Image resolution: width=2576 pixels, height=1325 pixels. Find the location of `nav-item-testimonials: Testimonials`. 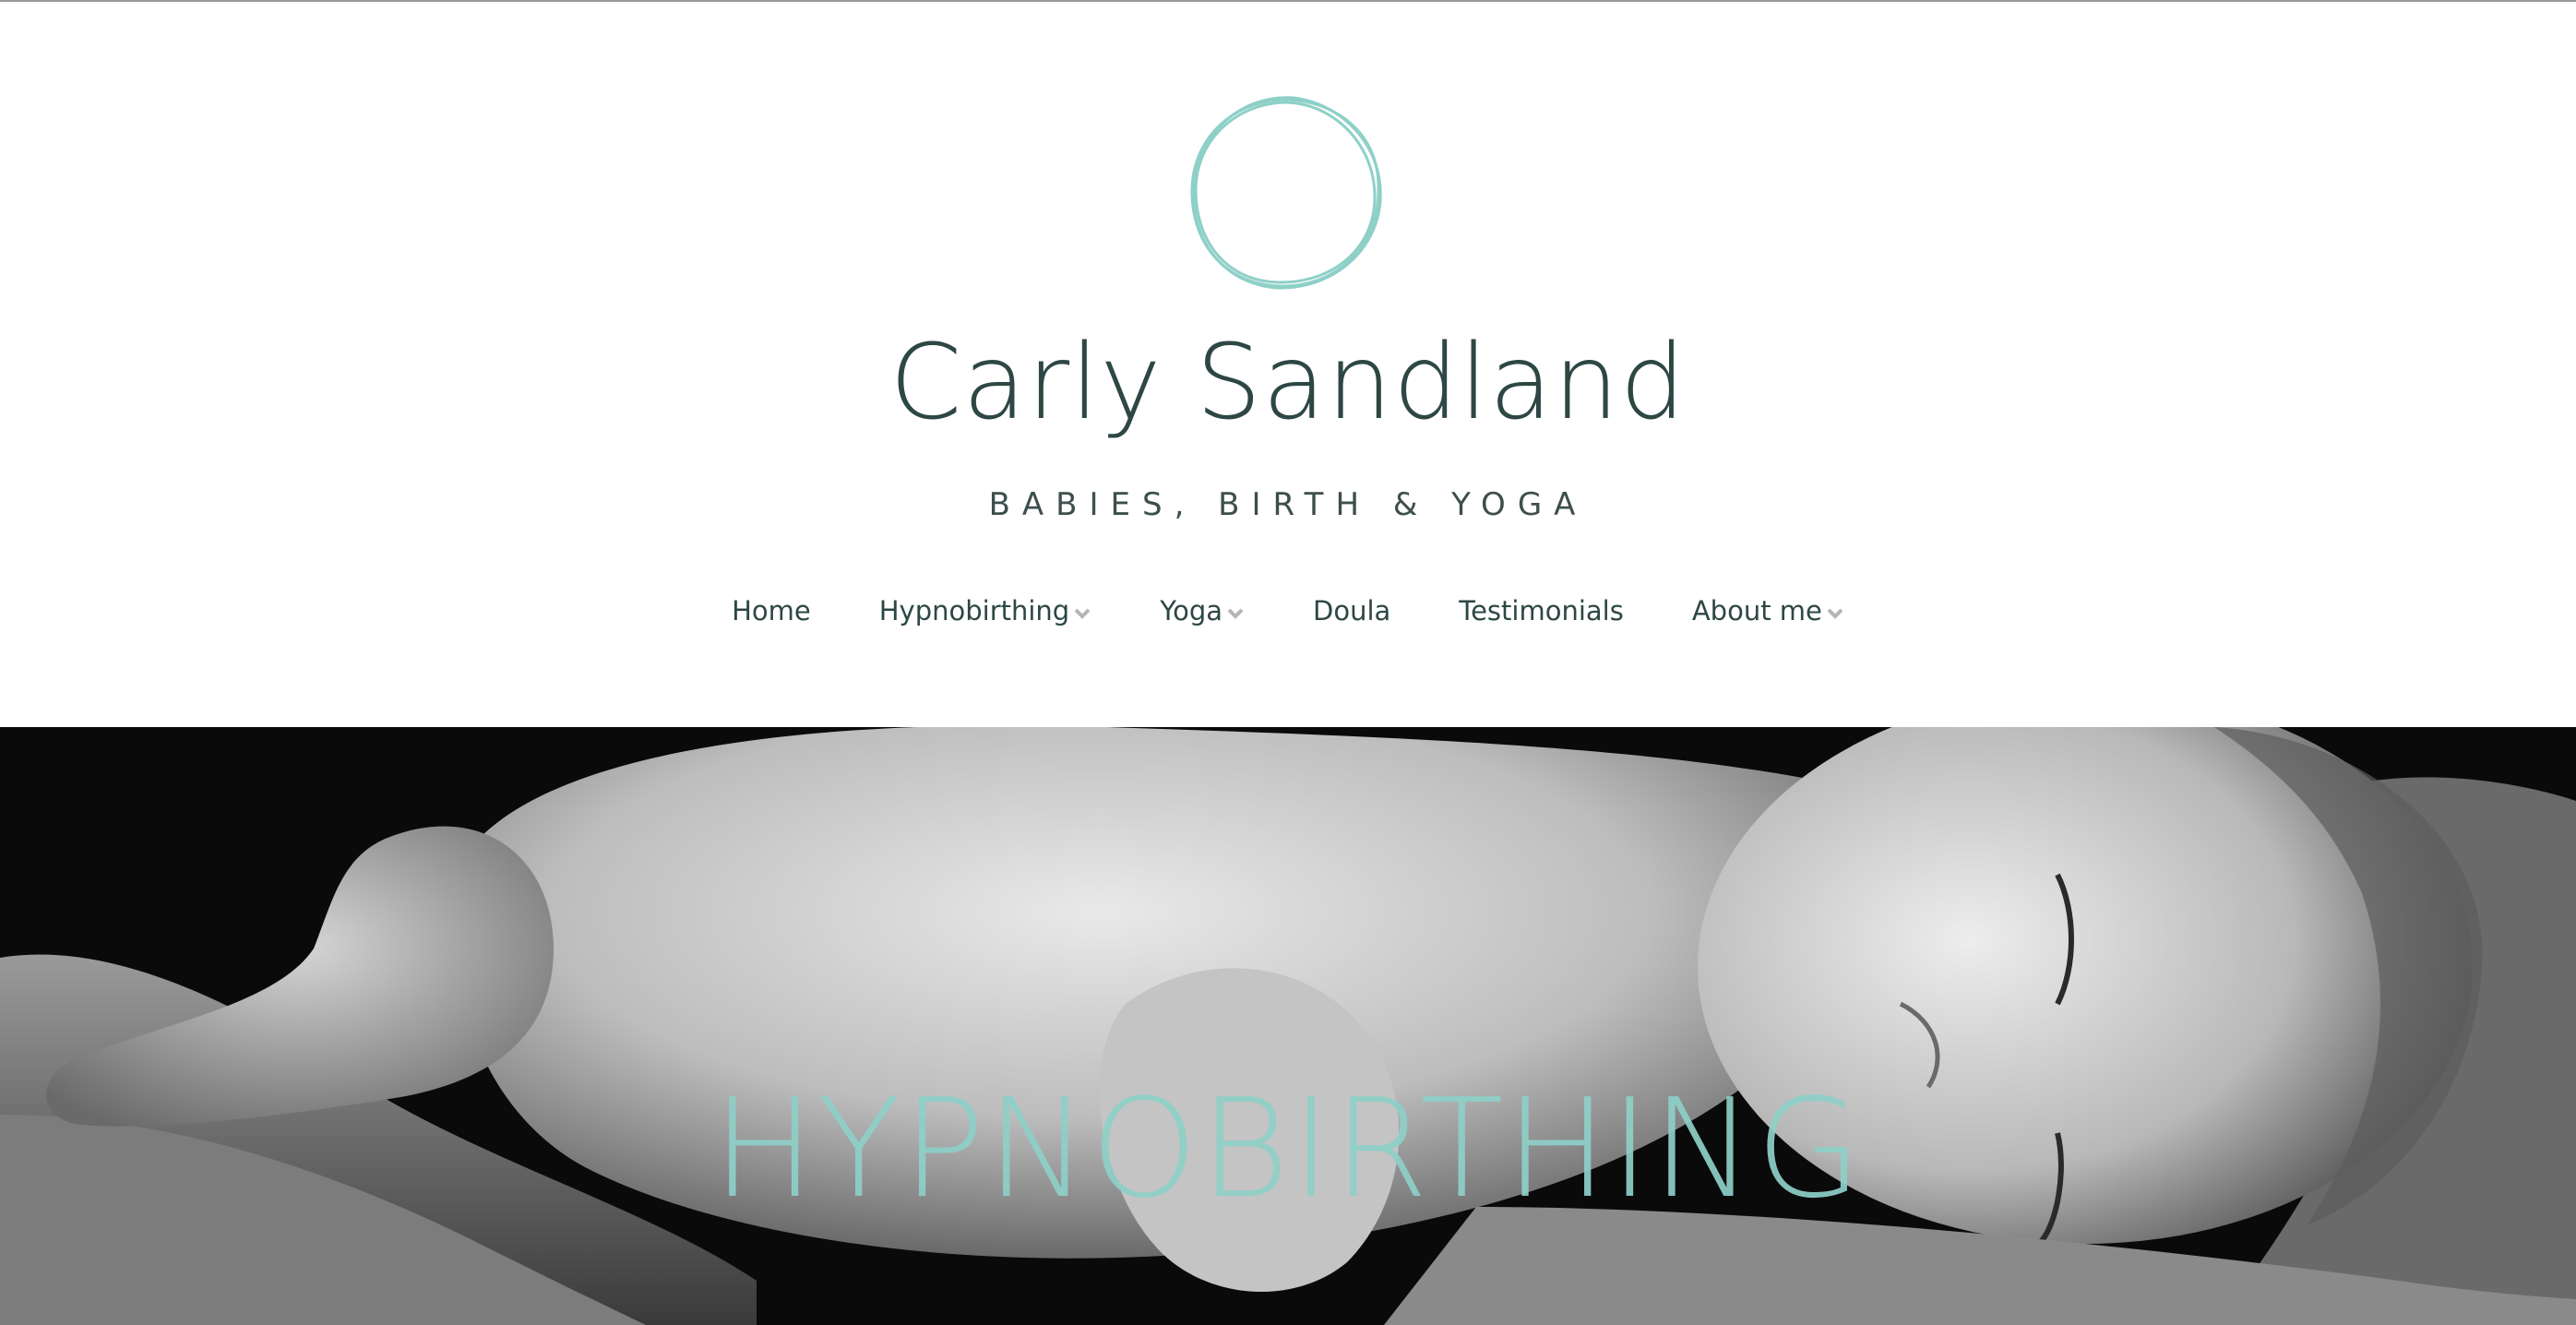

nav-item-testimonials: Testimonials is located at coordinates (1541, 611).